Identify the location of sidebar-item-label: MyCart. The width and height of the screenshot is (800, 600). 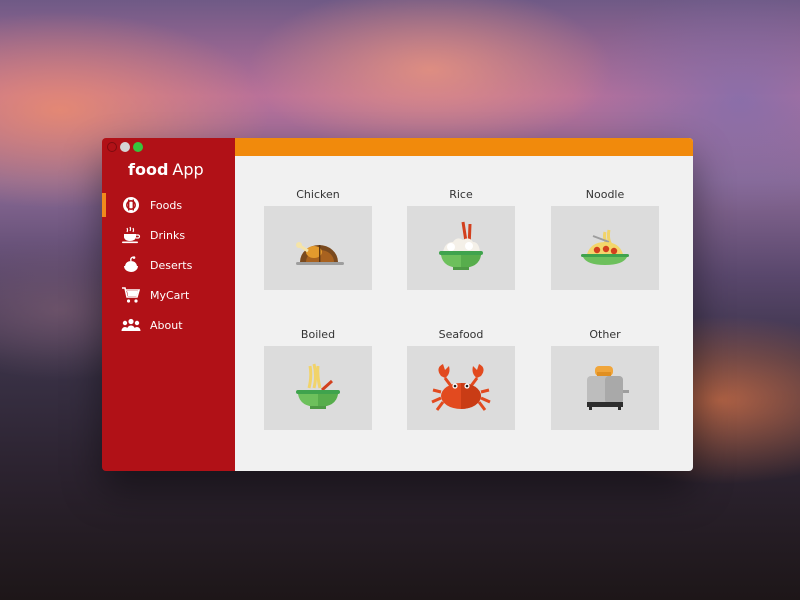
(170, 295).